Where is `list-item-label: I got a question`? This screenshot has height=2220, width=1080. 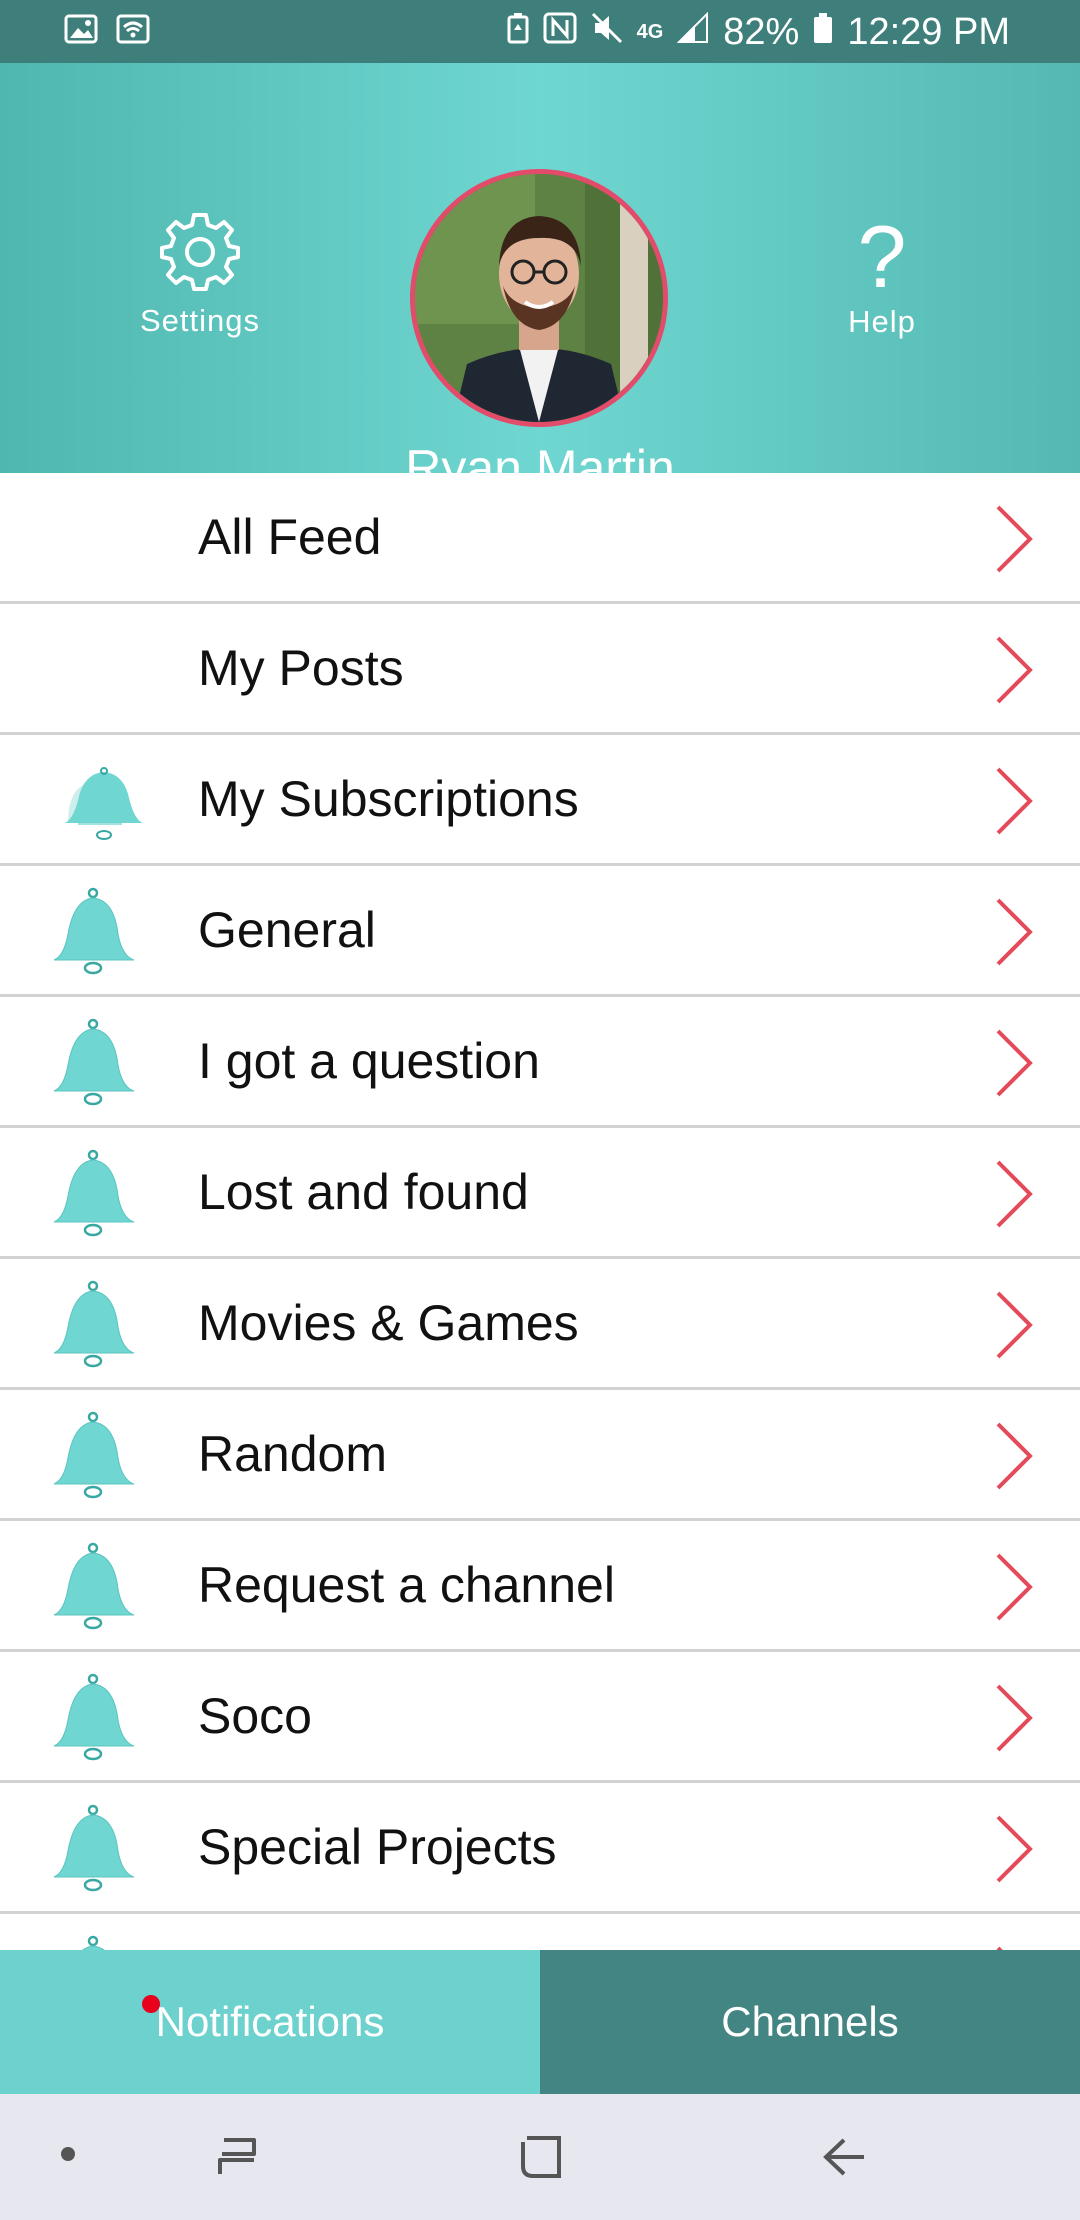 list-item-label: I got a question is located at coordinates (369, 1061).